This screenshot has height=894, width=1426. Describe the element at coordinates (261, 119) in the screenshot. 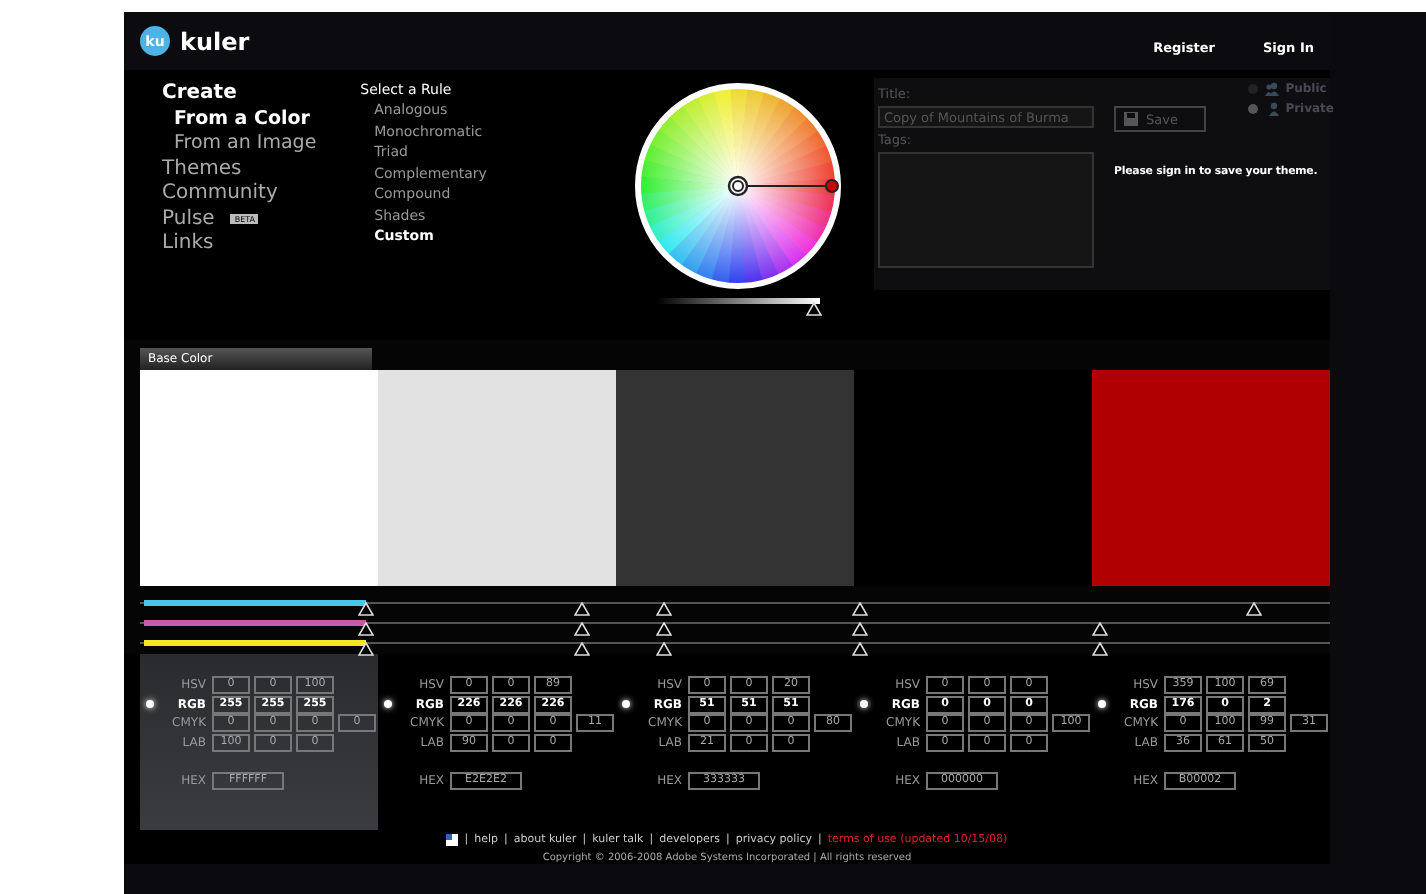

I see `nav-subitem: From a Color` at that location.